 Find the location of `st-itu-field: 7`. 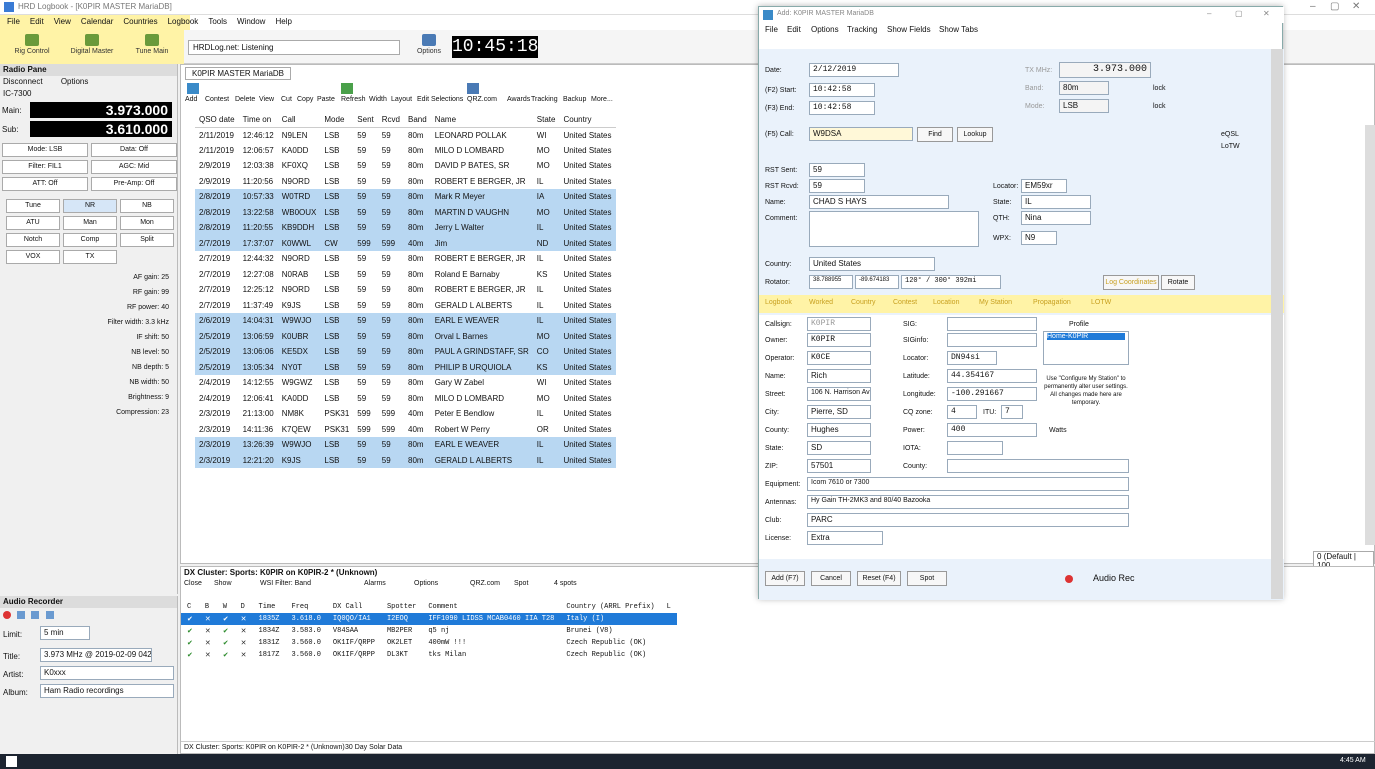

st-itu-field: 7 is located at coordinates (1012, 412).